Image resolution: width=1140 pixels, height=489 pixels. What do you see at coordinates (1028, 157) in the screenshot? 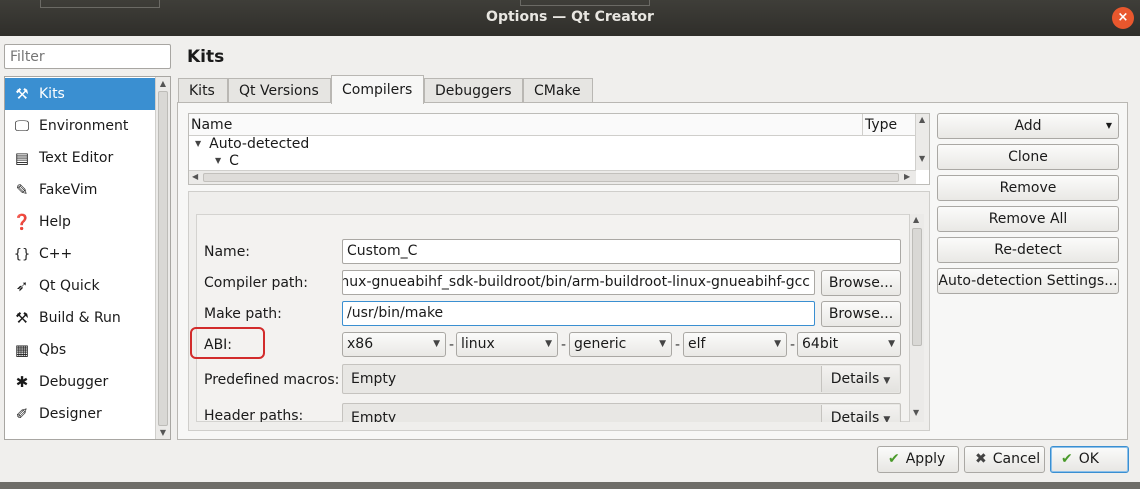
I see `clone-button: Clone` at bounding box center [1028, 157].